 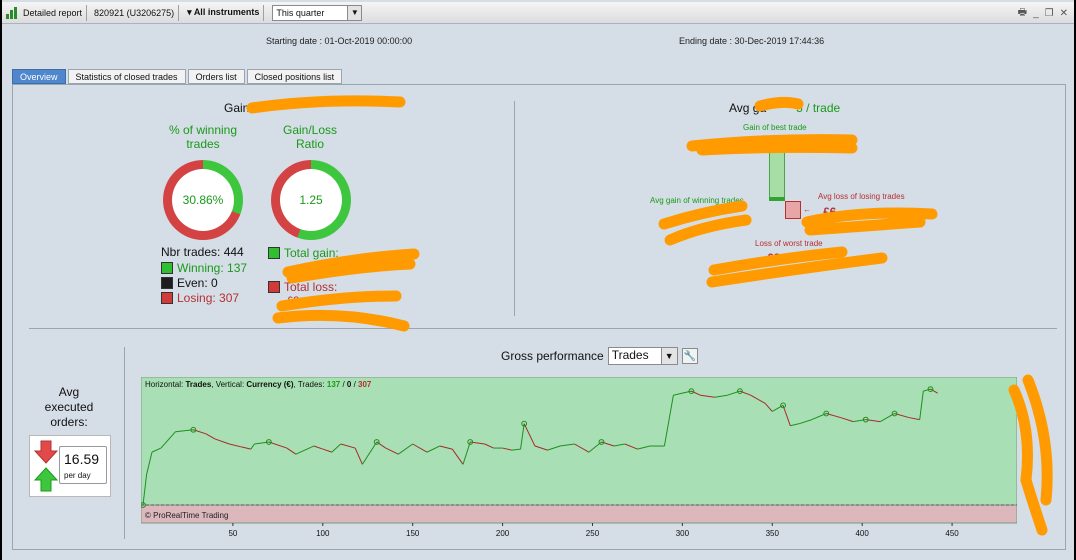 What do you see at coordinates (311, 253) in the screenshot?
I see `total-gain-label: Total gain:` at bounding box center [311, 253].